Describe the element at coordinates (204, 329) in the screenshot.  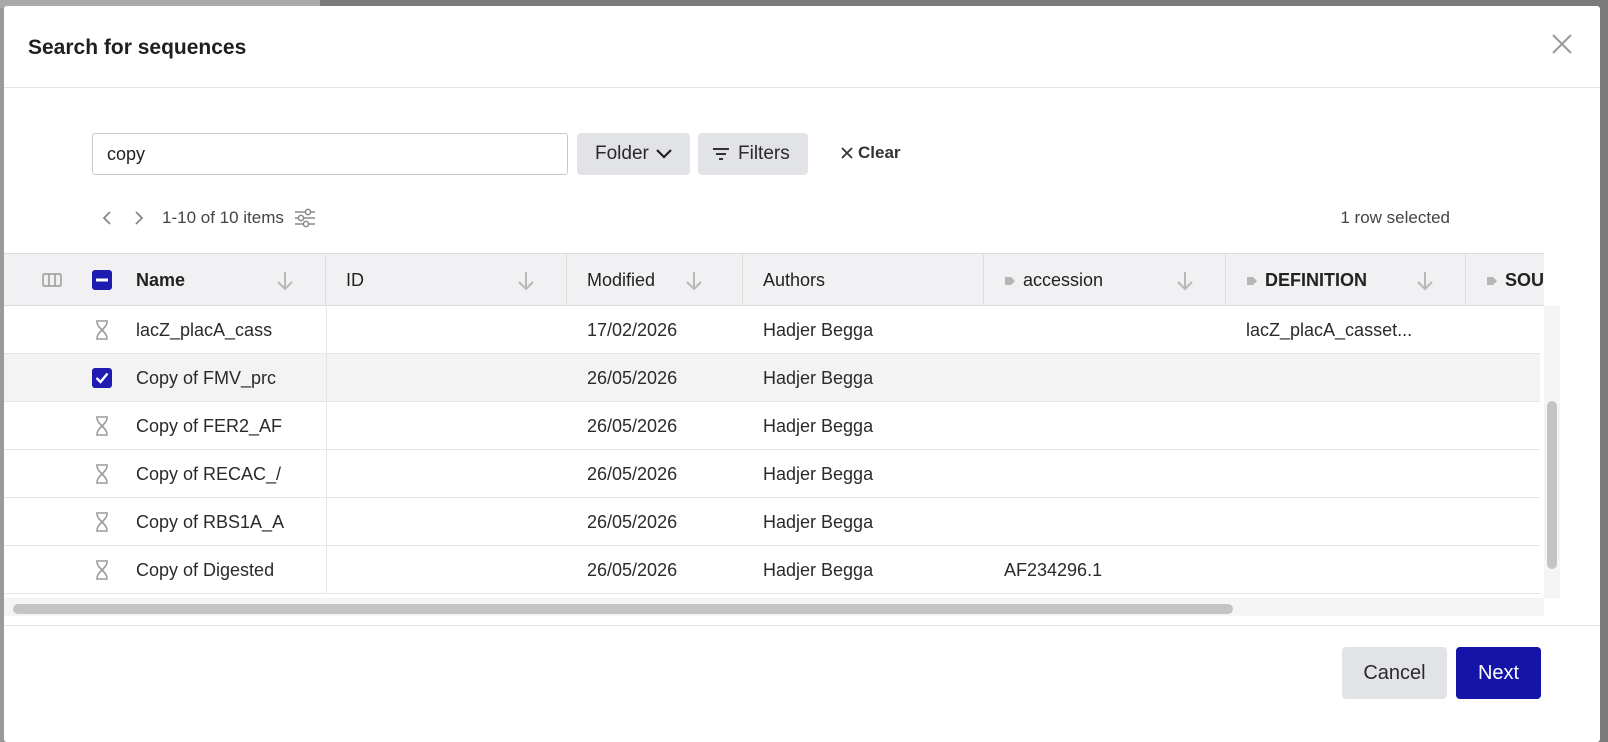
I see `cell-name: lacZ_placA_cass` at that location.